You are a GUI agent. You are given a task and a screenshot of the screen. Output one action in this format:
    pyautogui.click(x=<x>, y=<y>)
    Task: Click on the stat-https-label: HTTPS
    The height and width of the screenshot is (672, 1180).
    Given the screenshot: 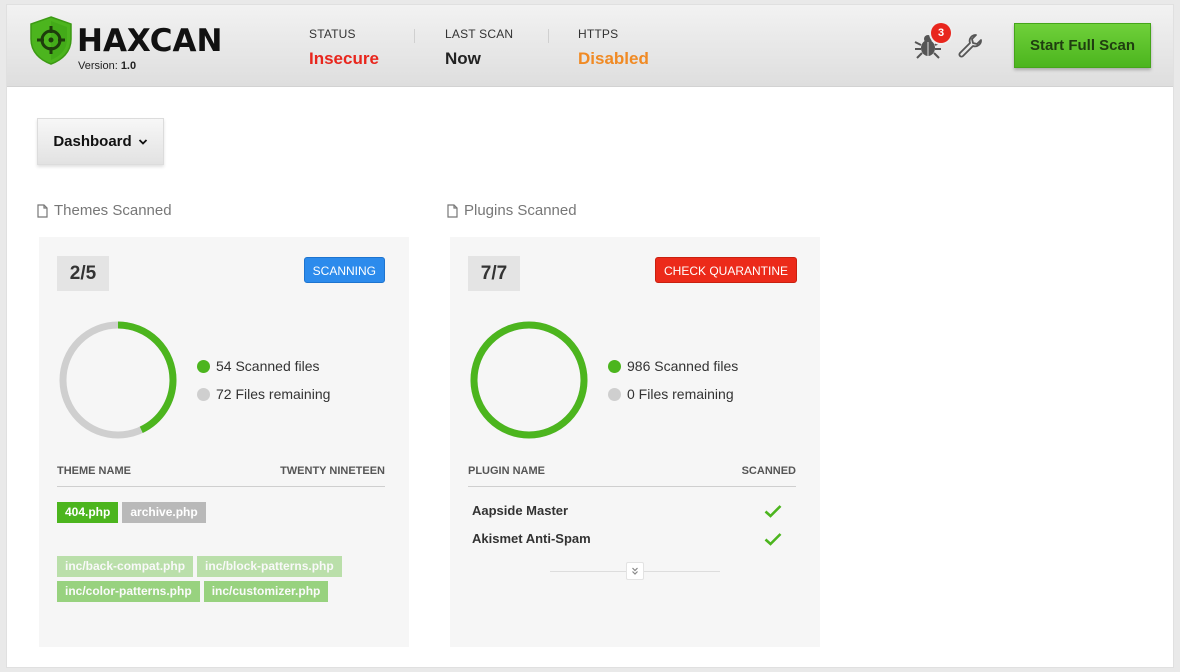 What is the action you would take?
    pyautogui.click(x=598, y=34)
    